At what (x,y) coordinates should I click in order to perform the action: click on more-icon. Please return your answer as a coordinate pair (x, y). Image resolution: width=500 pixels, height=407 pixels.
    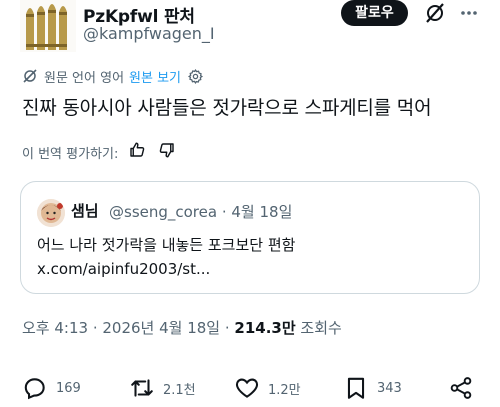
    Looking at the image, I should click on (469, 13).